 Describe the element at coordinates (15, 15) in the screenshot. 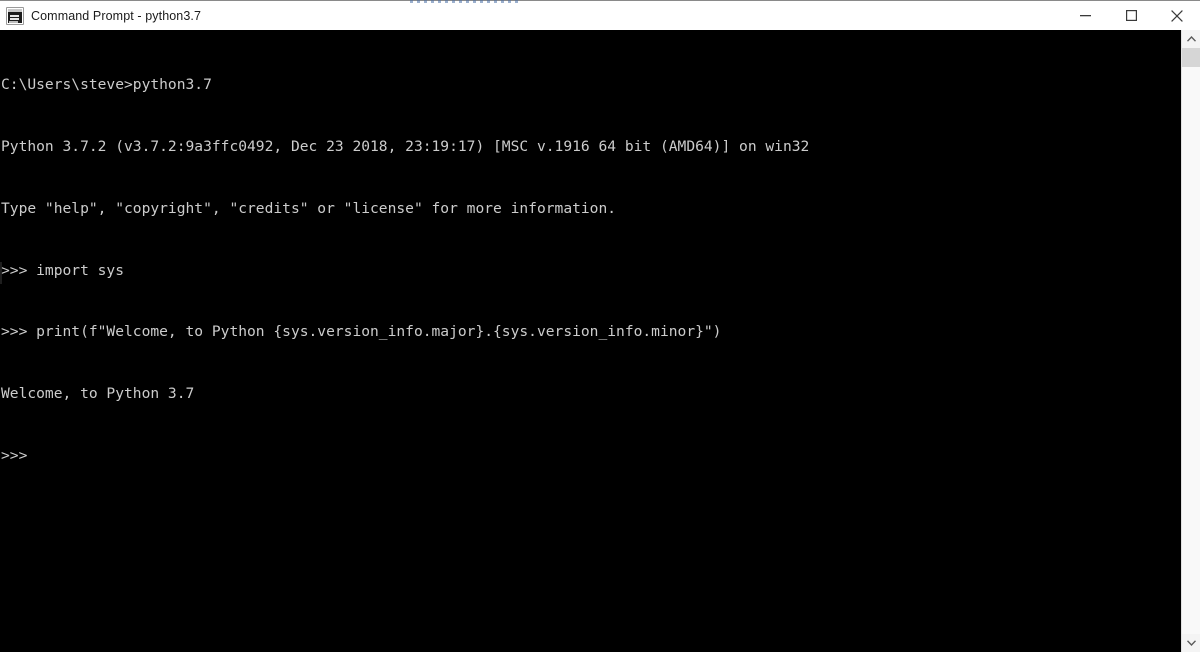

I see `console-icon` at that location.